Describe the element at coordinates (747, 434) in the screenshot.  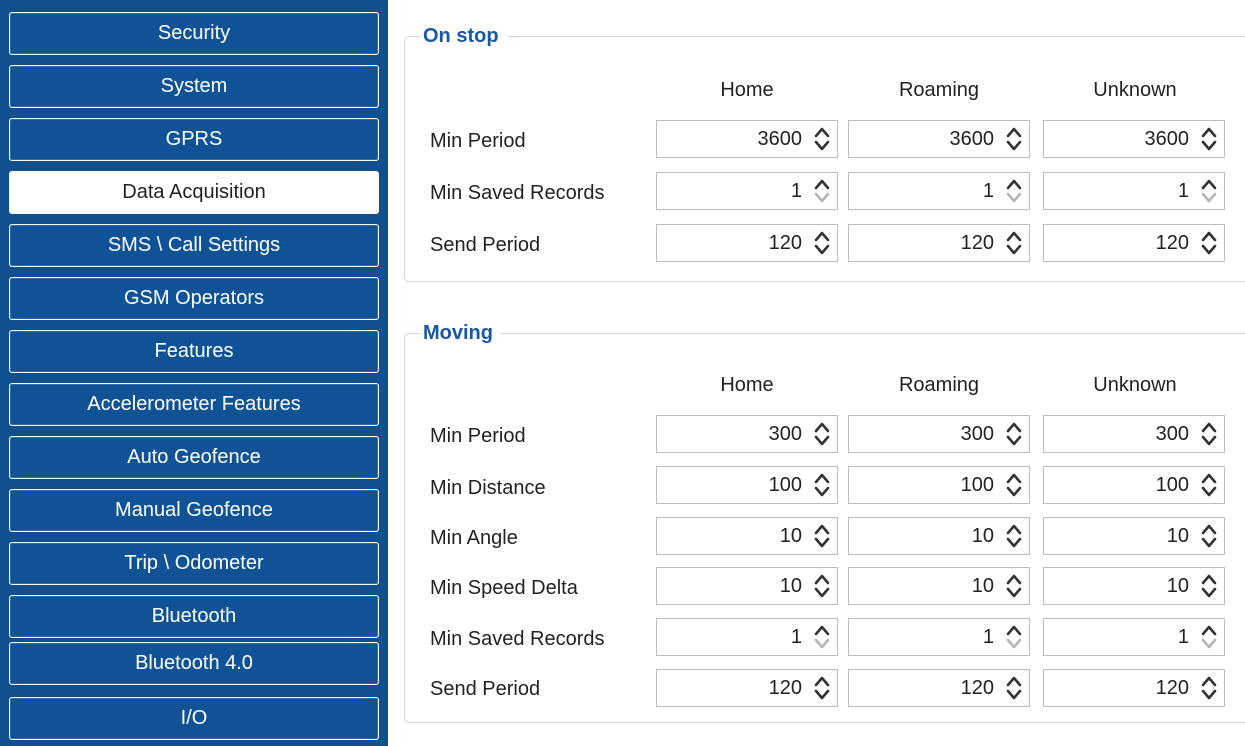
I see `min-period-home-spinbox: 300` at that location.